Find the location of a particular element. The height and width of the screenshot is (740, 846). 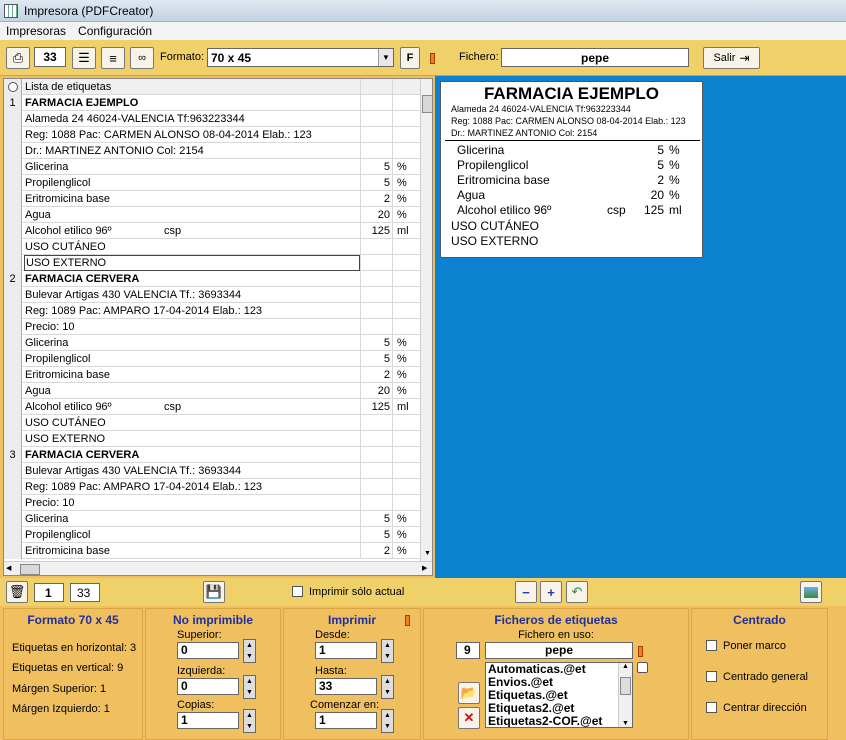

copias-label: Copias: is located at coordinates (196, 705).